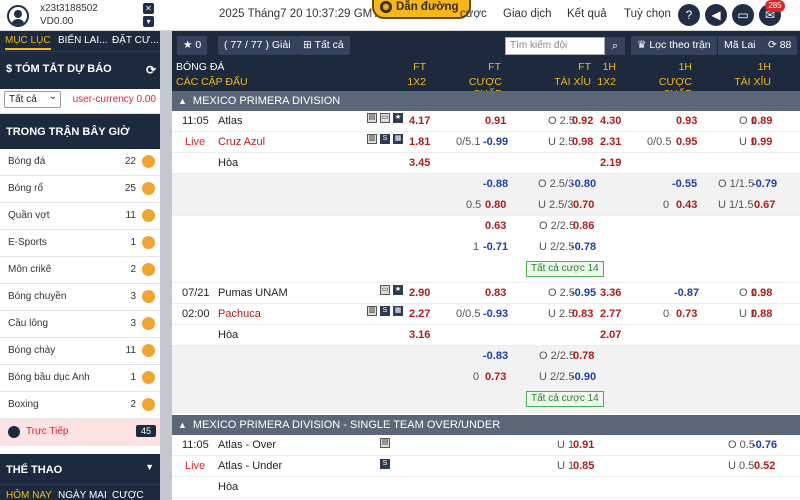  I want to click on sidebar-item-rugby: Bóng bầu dục Anh 1, so click(80, 378).